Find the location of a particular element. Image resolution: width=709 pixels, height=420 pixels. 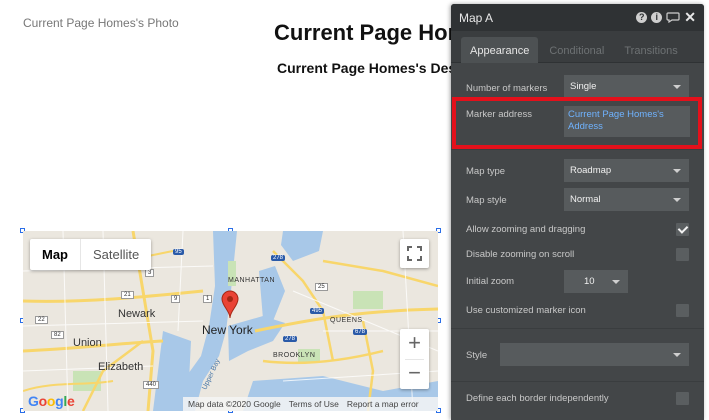

map-label-new-york: New York is located at coordinates (227, 330).